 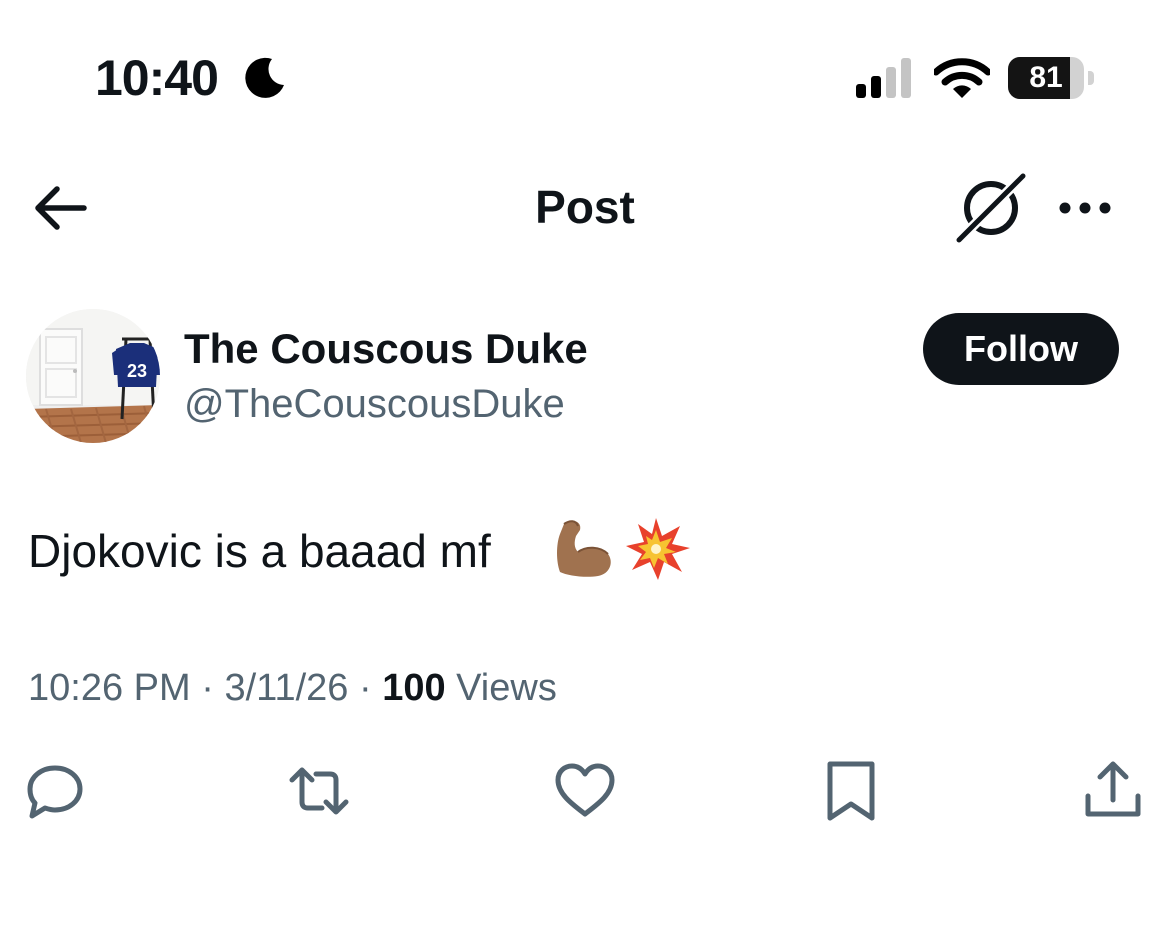 What do you see at coordinates (585, 791) in the screenshot?
I see `like-icon` at bounding box center [585, 791].